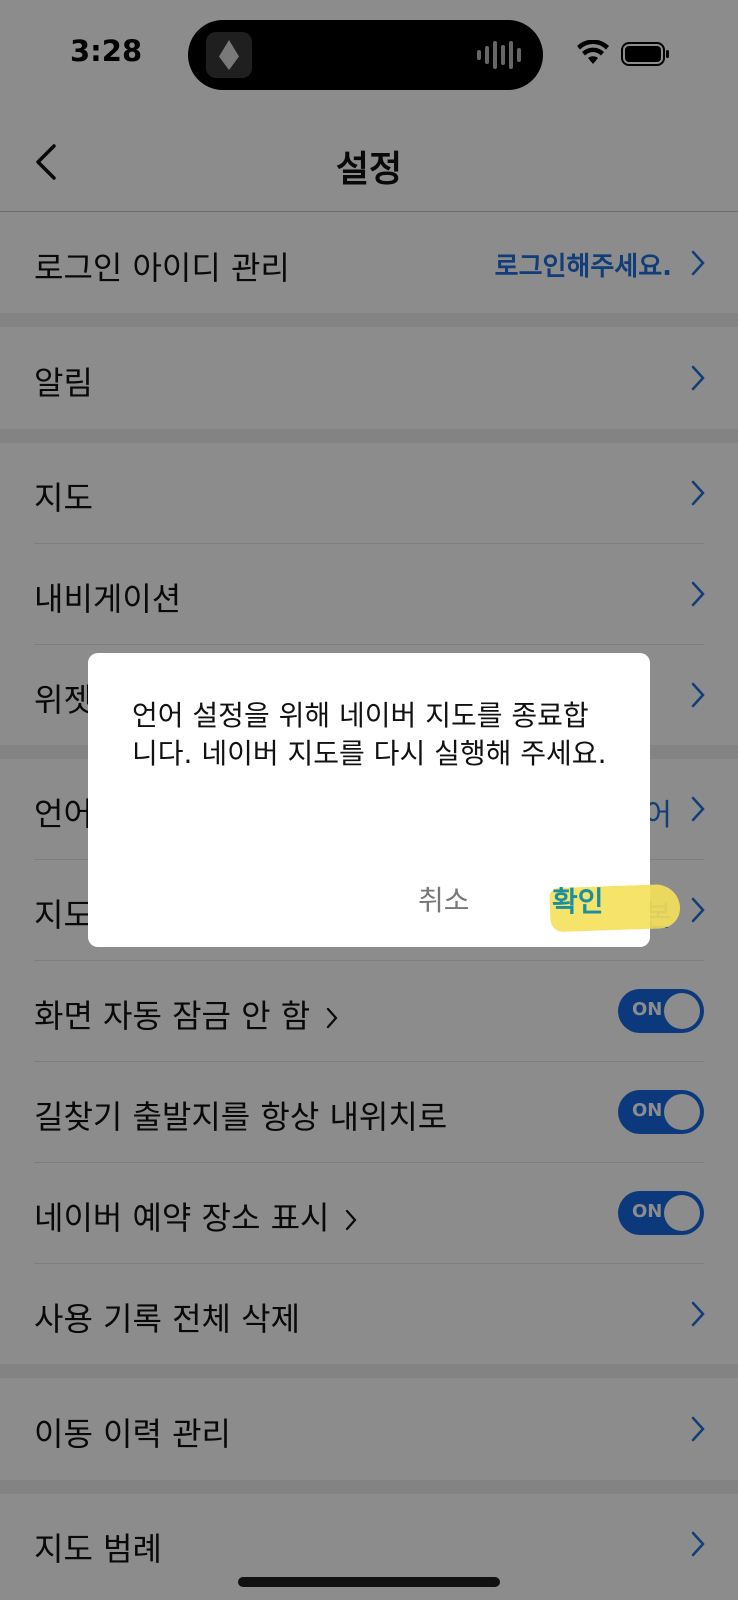  I want to click on dialog-cancel-button: 취소, so click(444, 899).